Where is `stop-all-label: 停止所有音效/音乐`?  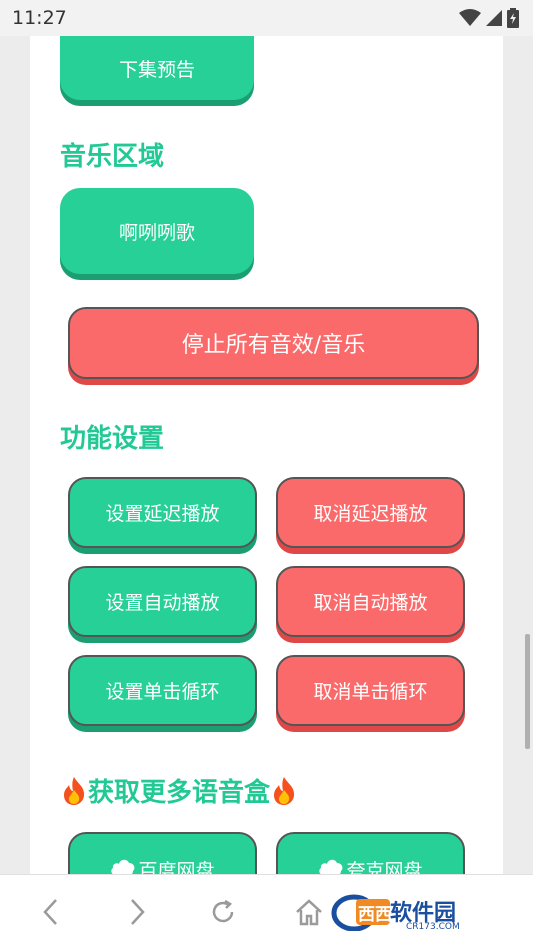 stop-all-label: 停止所有音效/音乐 is located at coordinates (273, 345).